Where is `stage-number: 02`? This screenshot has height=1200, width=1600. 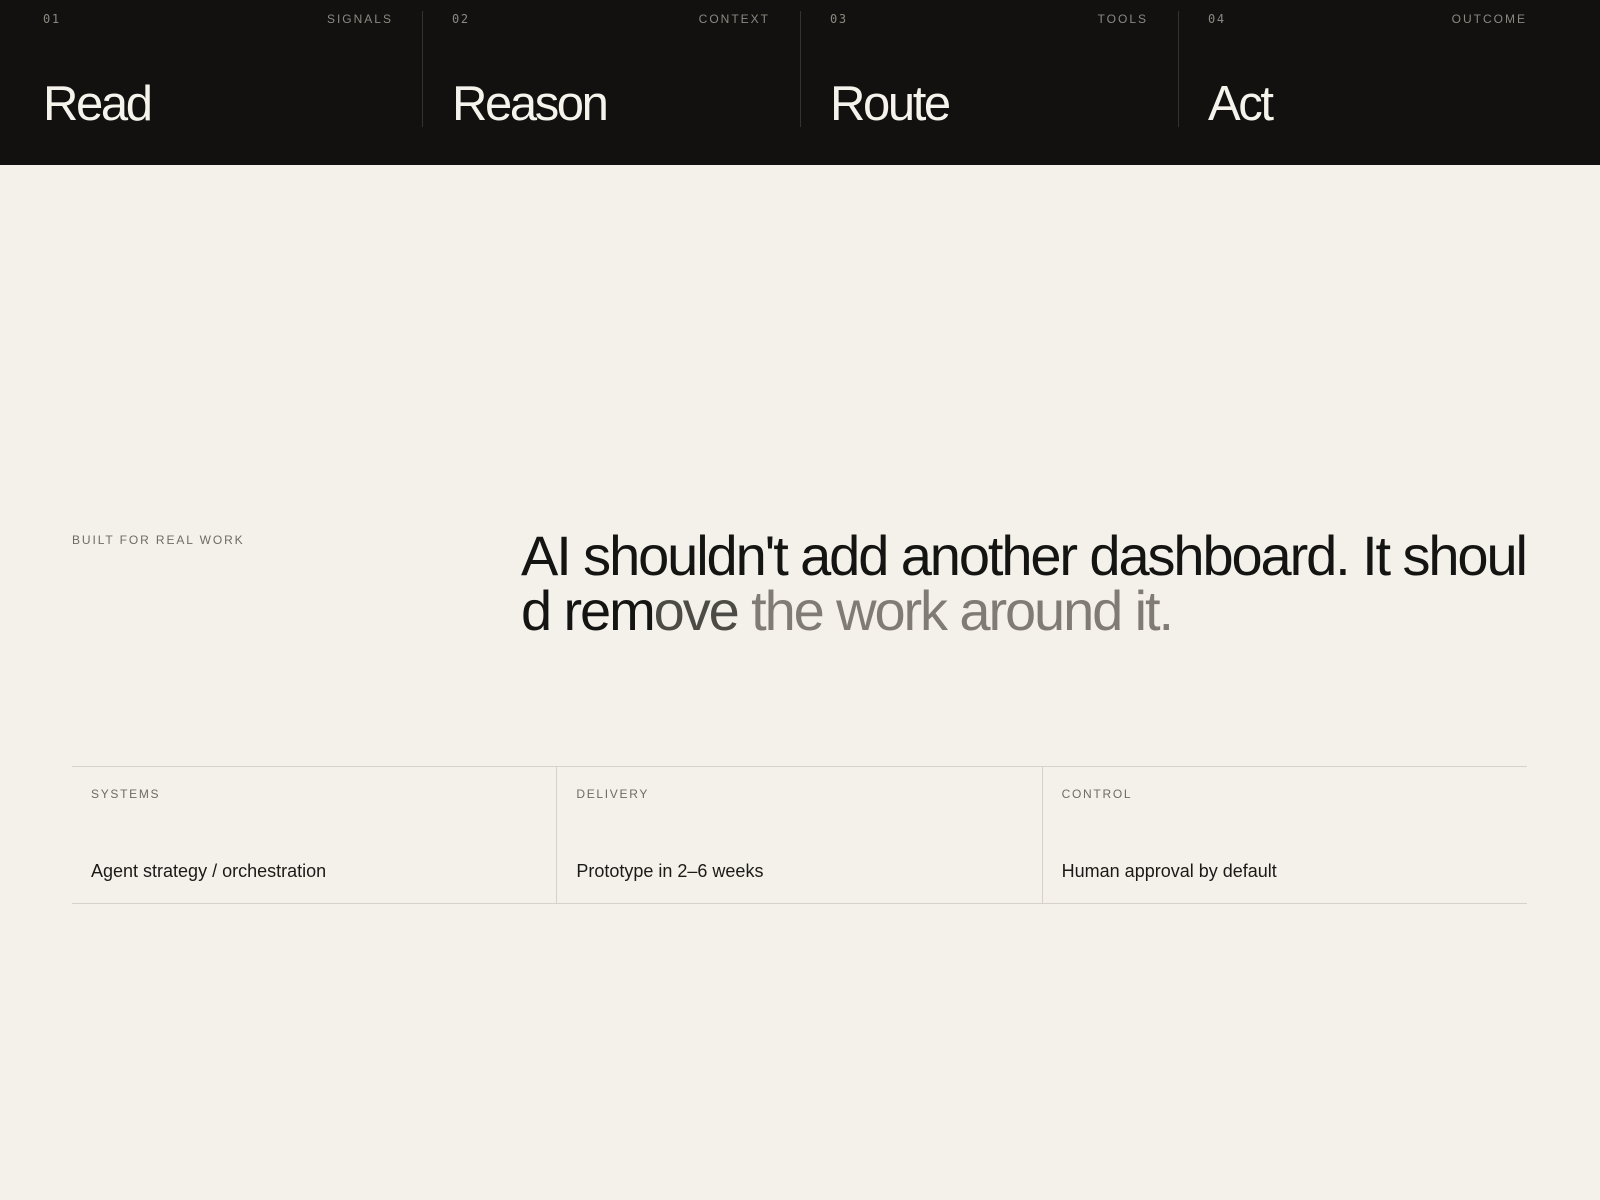 stage-number: 02 is located at coordinates (461, 19).